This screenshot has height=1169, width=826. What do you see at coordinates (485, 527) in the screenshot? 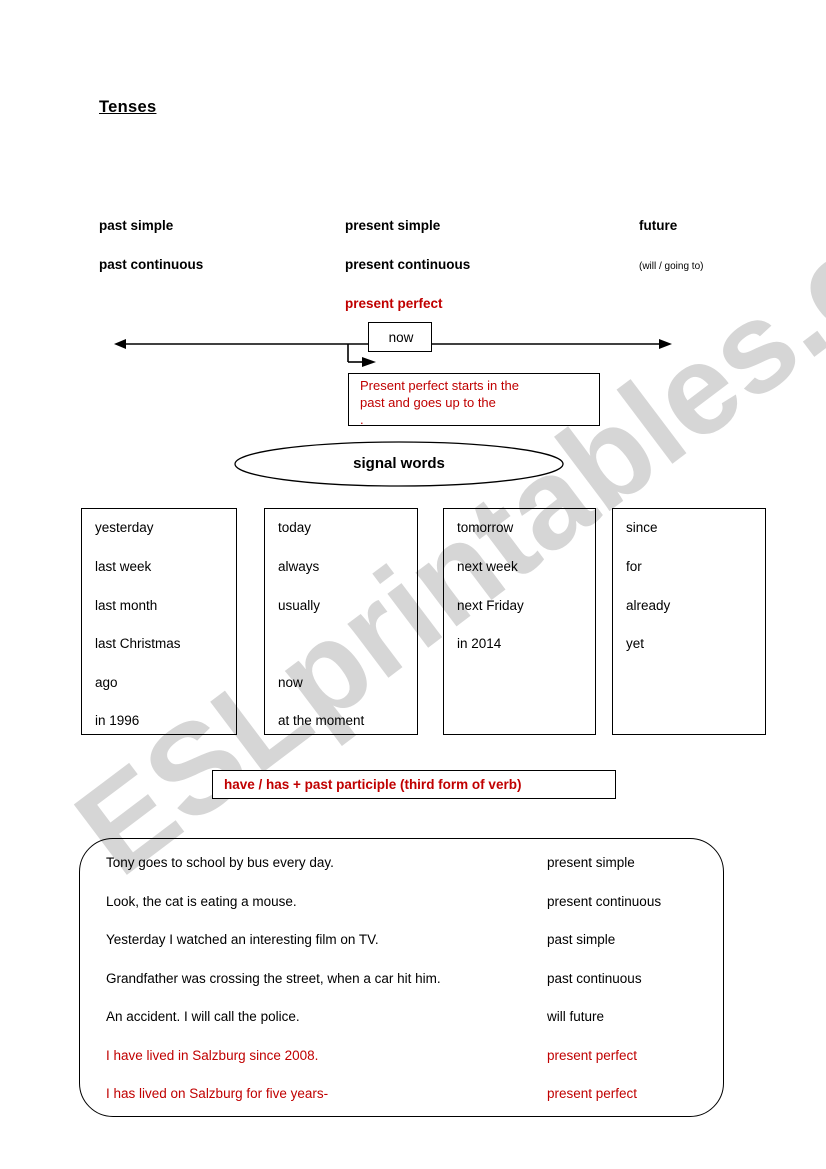
I see `signal-word-item: tomorrow` at bounding box center [485, 527].